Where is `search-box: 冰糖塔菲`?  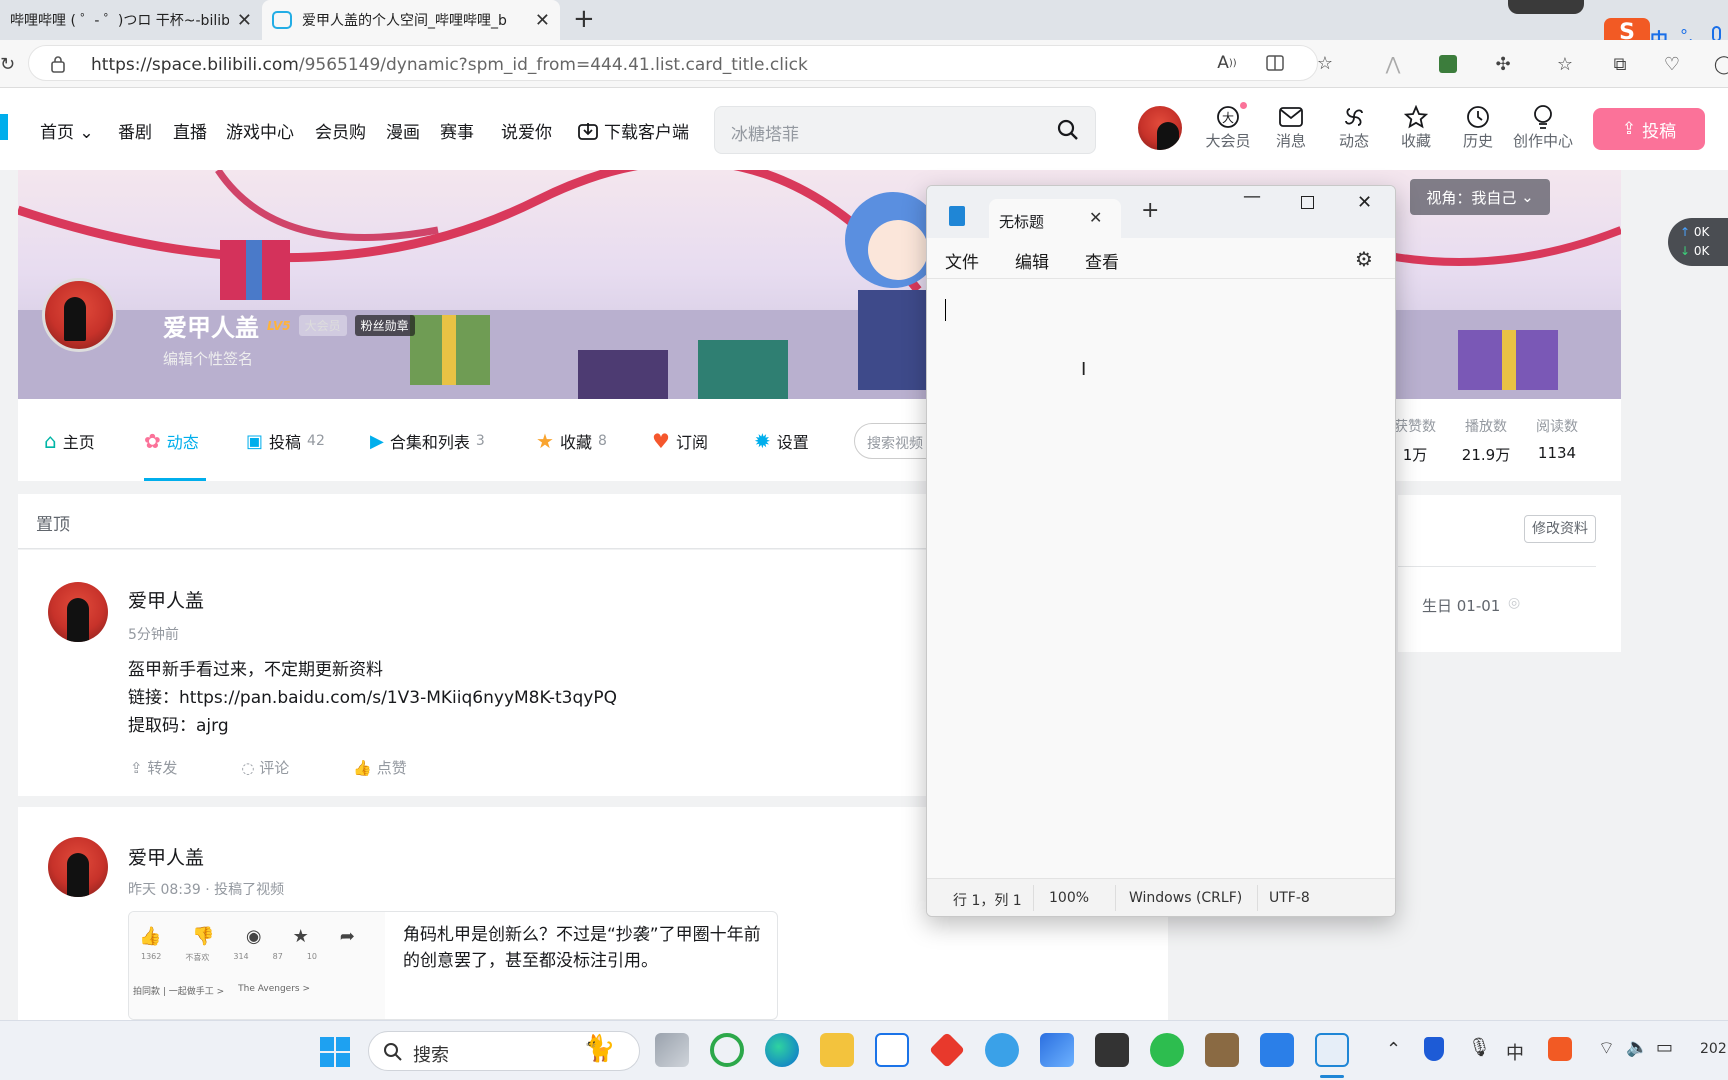 search-box: 冰糖塔菲 is located at coordinates (905, 130).